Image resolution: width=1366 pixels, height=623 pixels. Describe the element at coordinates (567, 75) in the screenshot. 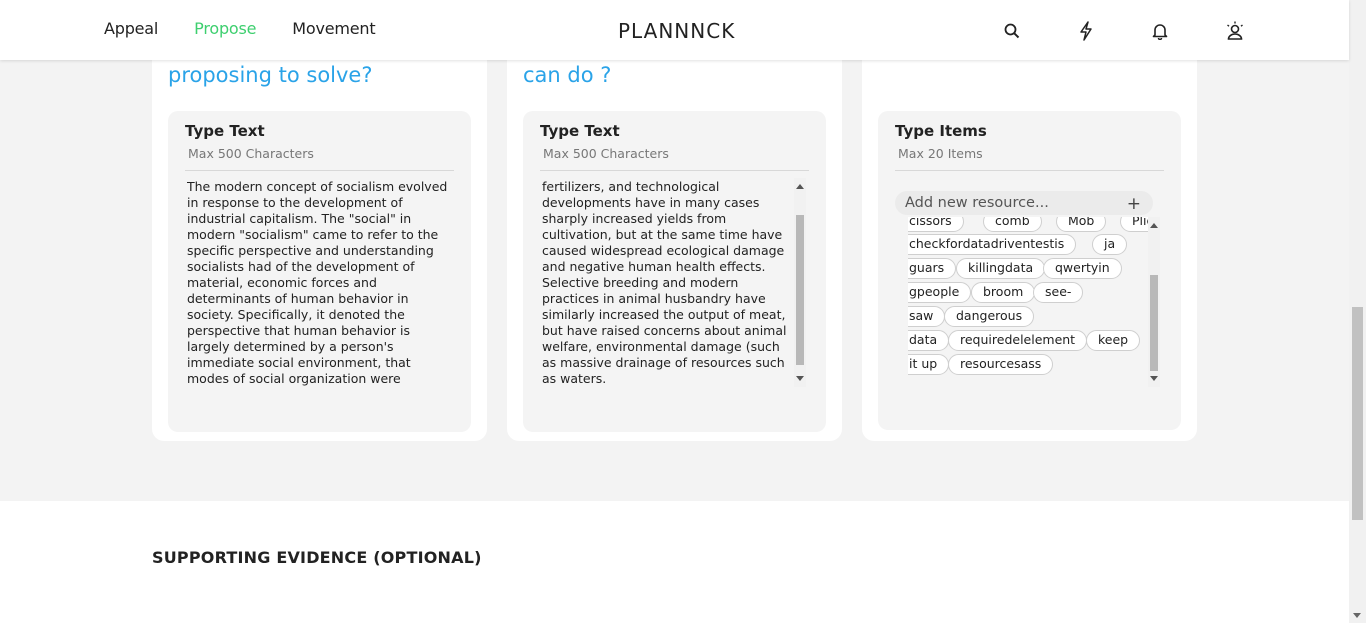

I see `question-heading: can do ?` at that location.